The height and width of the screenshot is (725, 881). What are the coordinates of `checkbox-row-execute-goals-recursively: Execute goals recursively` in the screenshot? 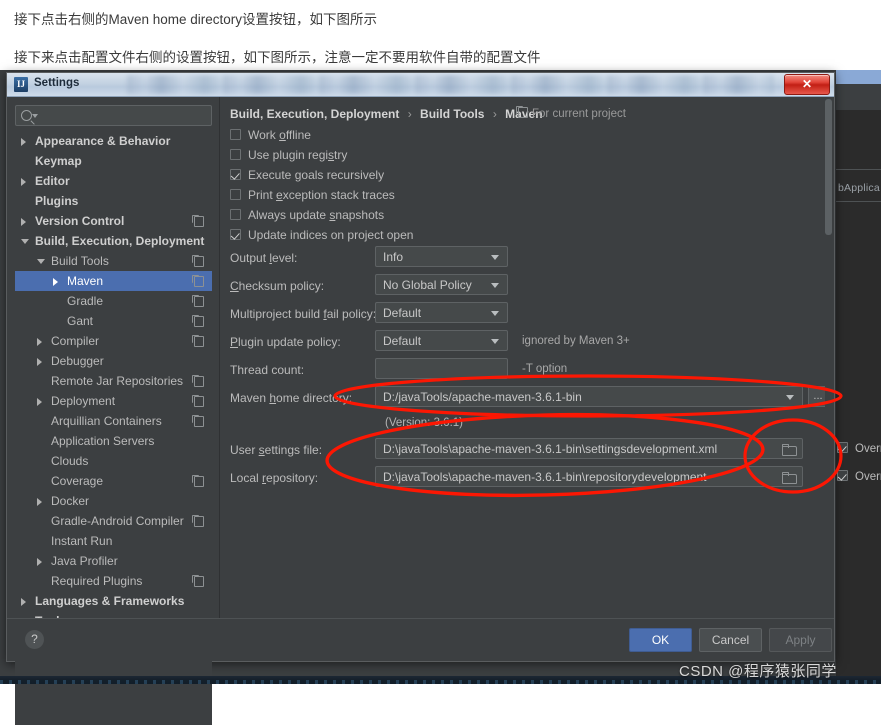 It's located at (321, 175).